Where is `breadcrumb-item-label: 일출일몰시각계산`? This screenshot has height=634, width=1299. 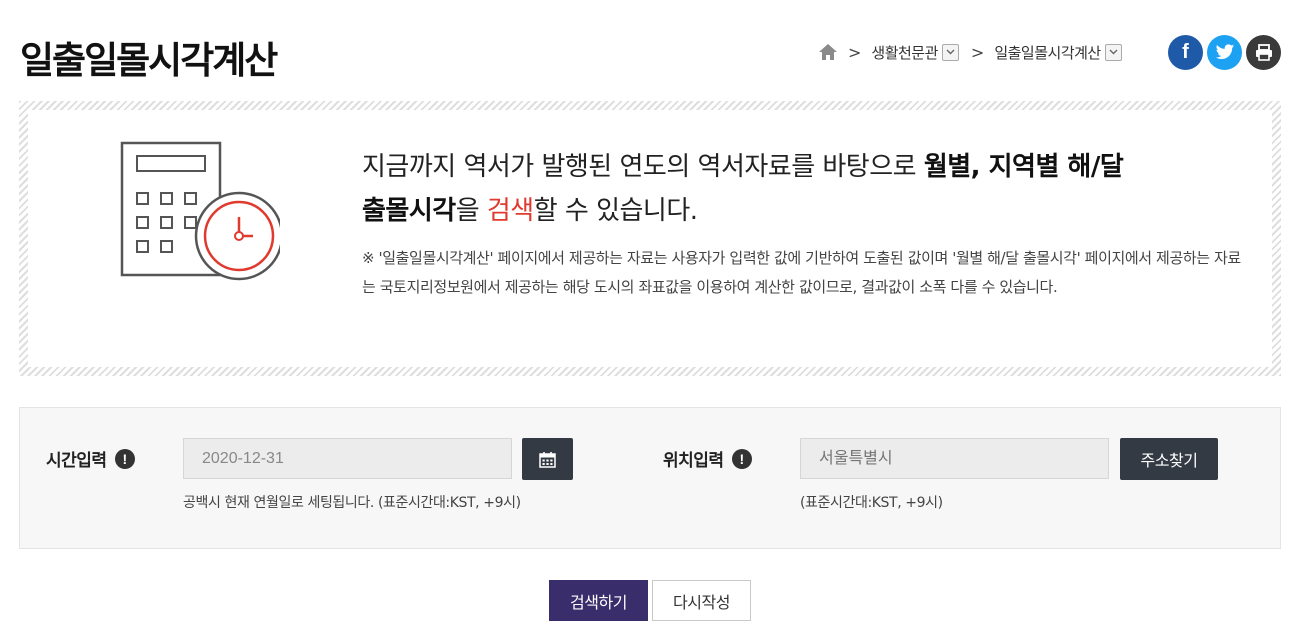
breadcrumb-item-label: 일출일몰시각계산 is located at coordinates (1047, 52).